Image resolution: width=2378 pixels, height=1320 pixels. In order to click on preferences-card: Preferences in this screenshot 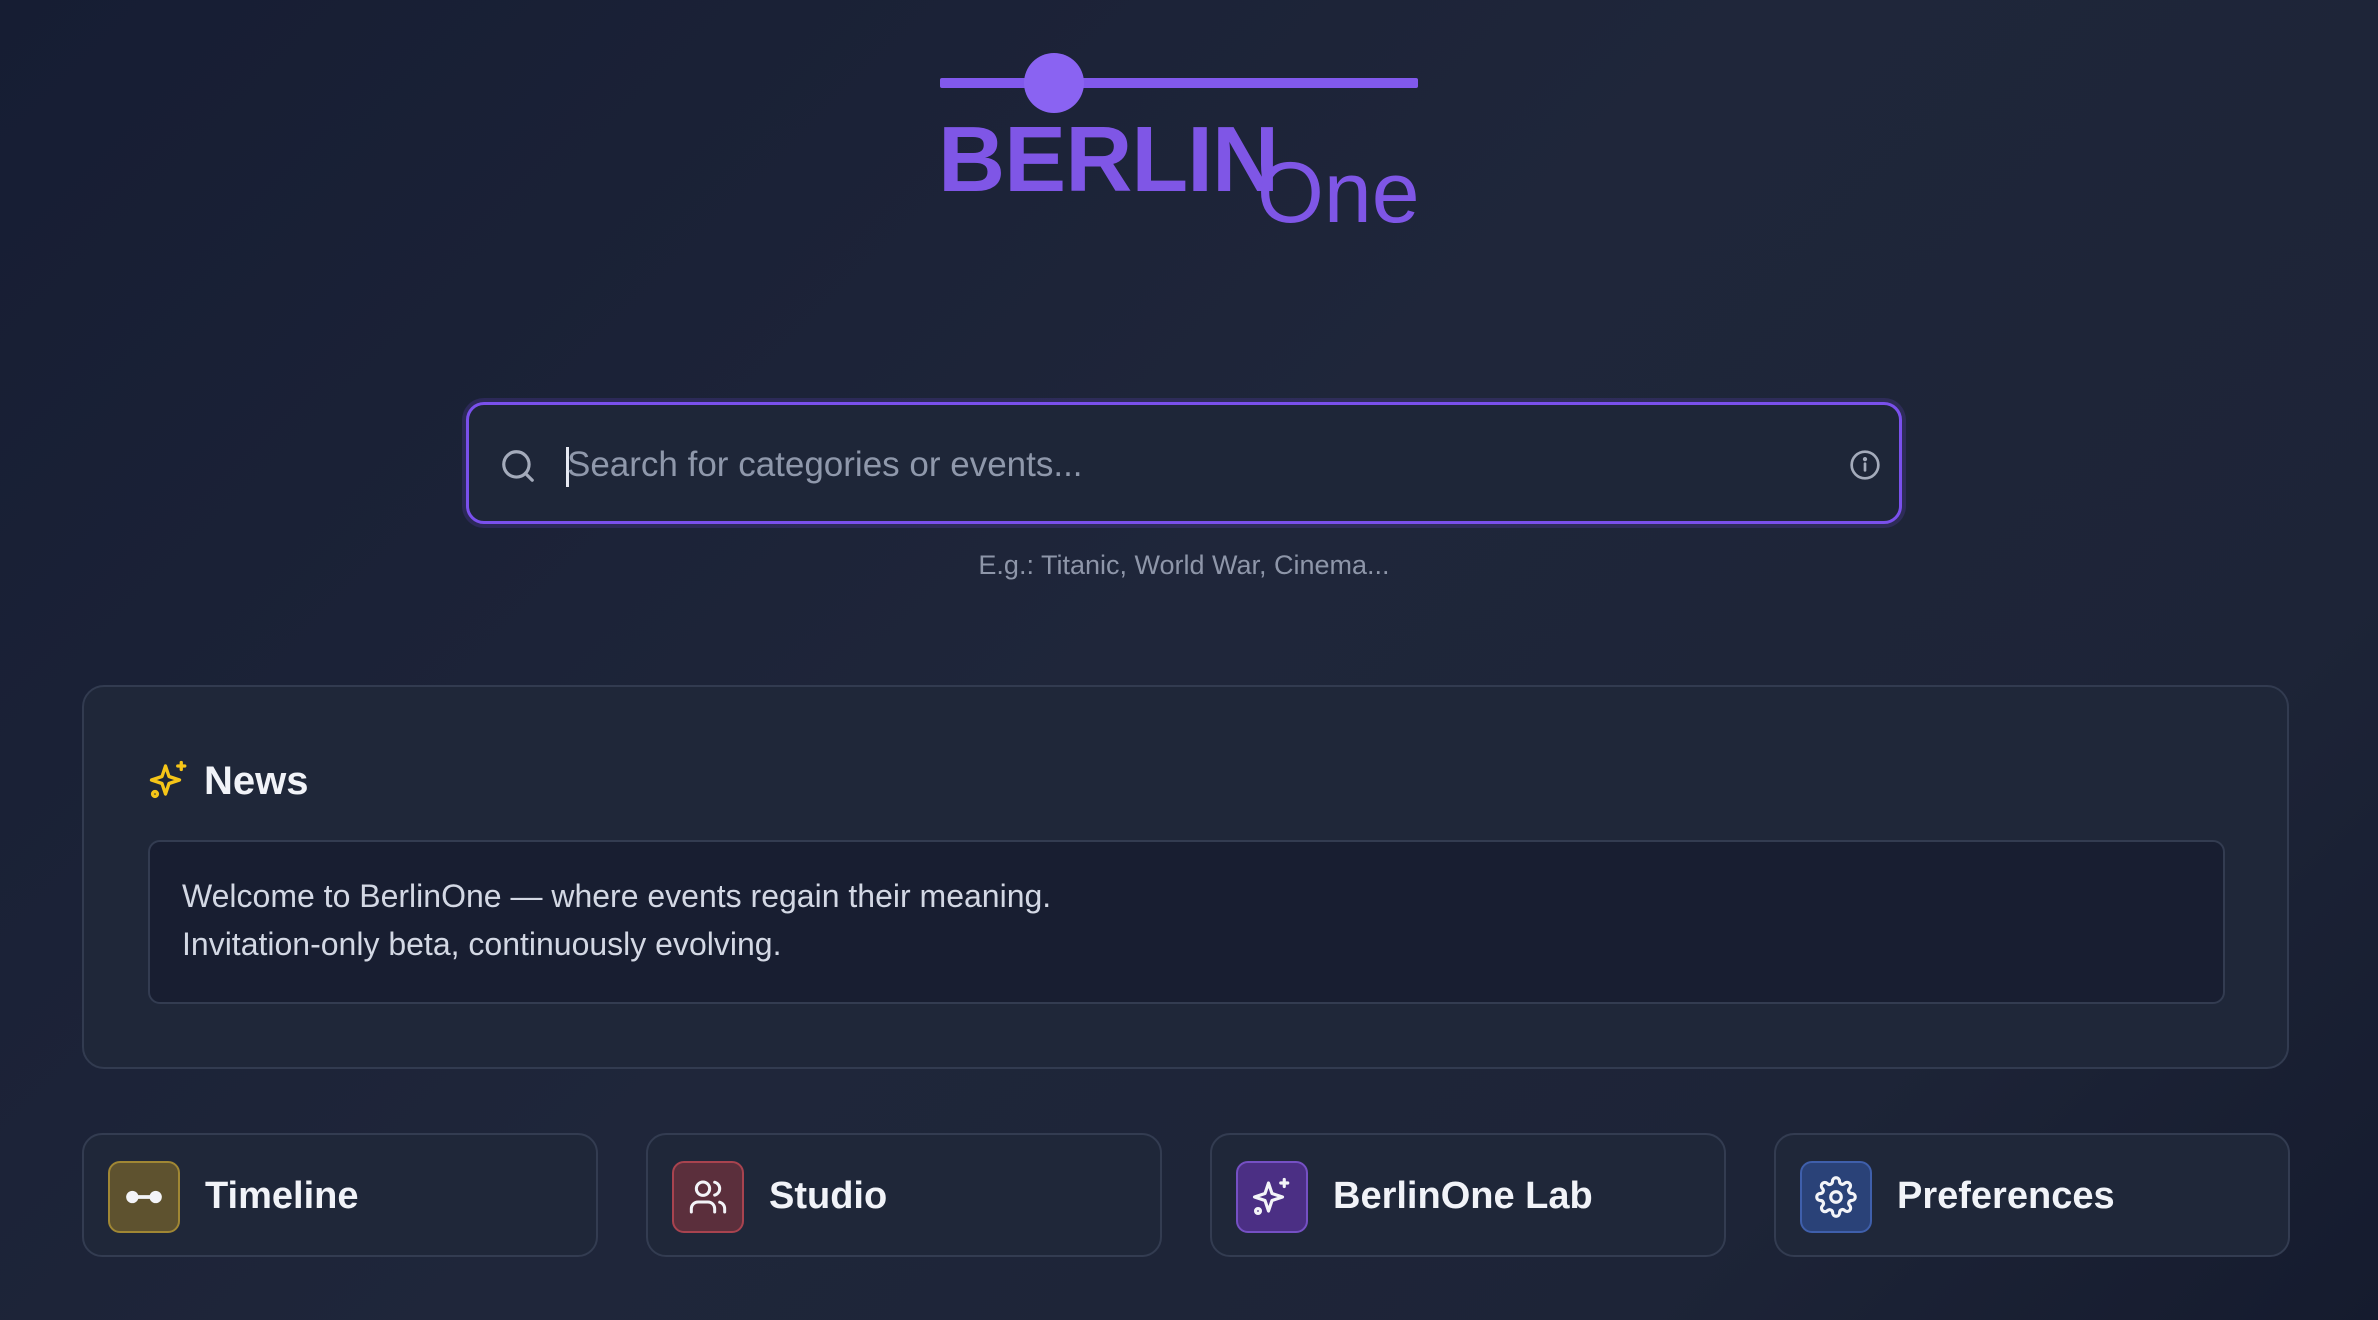, I will do `click(2032, 1195)`.